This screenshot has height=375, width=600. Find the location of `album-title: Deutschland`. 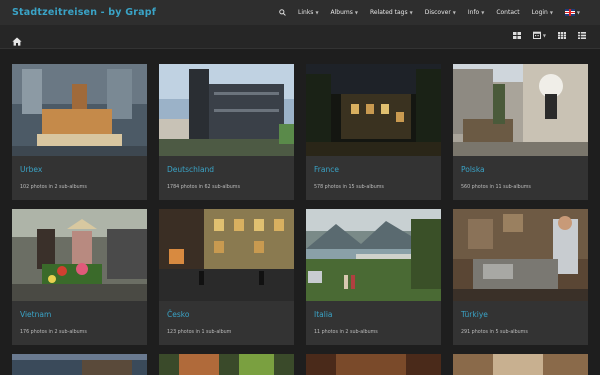

album-title: Deutschland is located at coordinates (190, 169).